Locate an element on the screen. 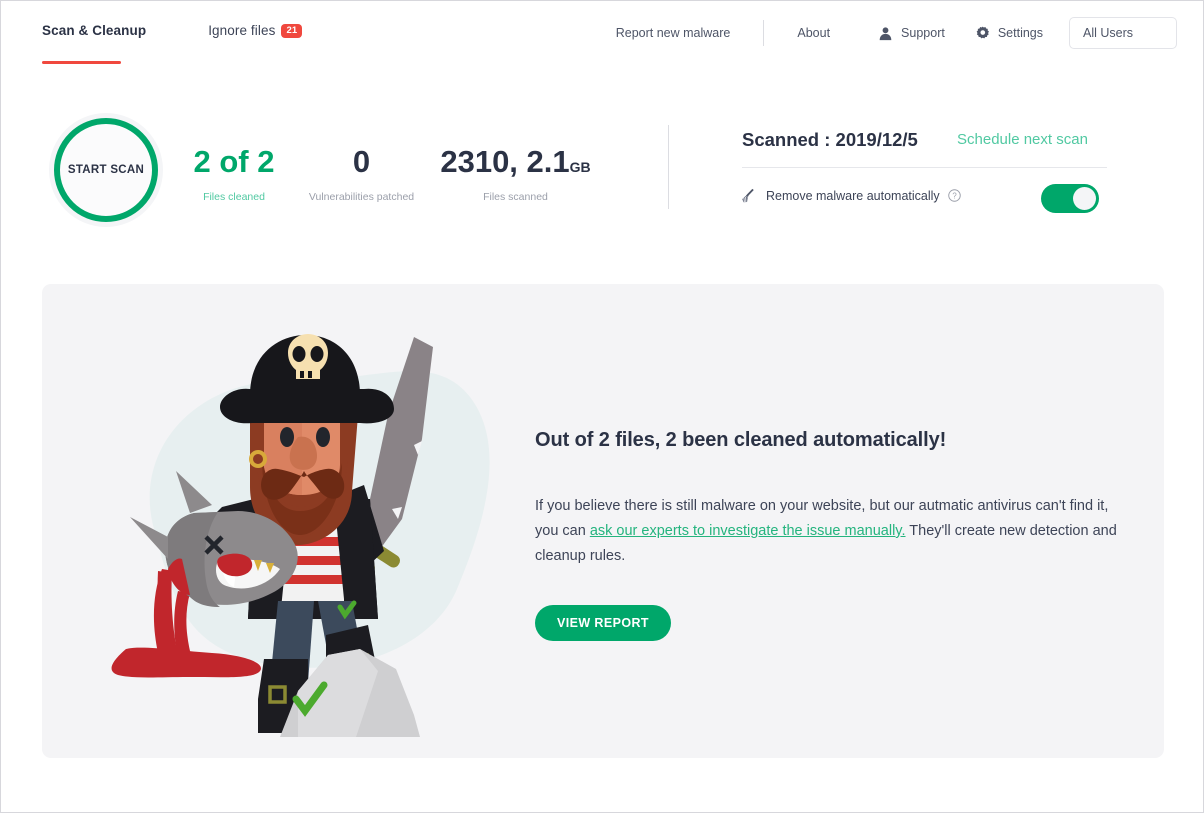 The width and height of the screenshot is (1204, 813). stat-files-scanned: 2310, 2.1GB Files scanned is located at coordinates (515, 174).